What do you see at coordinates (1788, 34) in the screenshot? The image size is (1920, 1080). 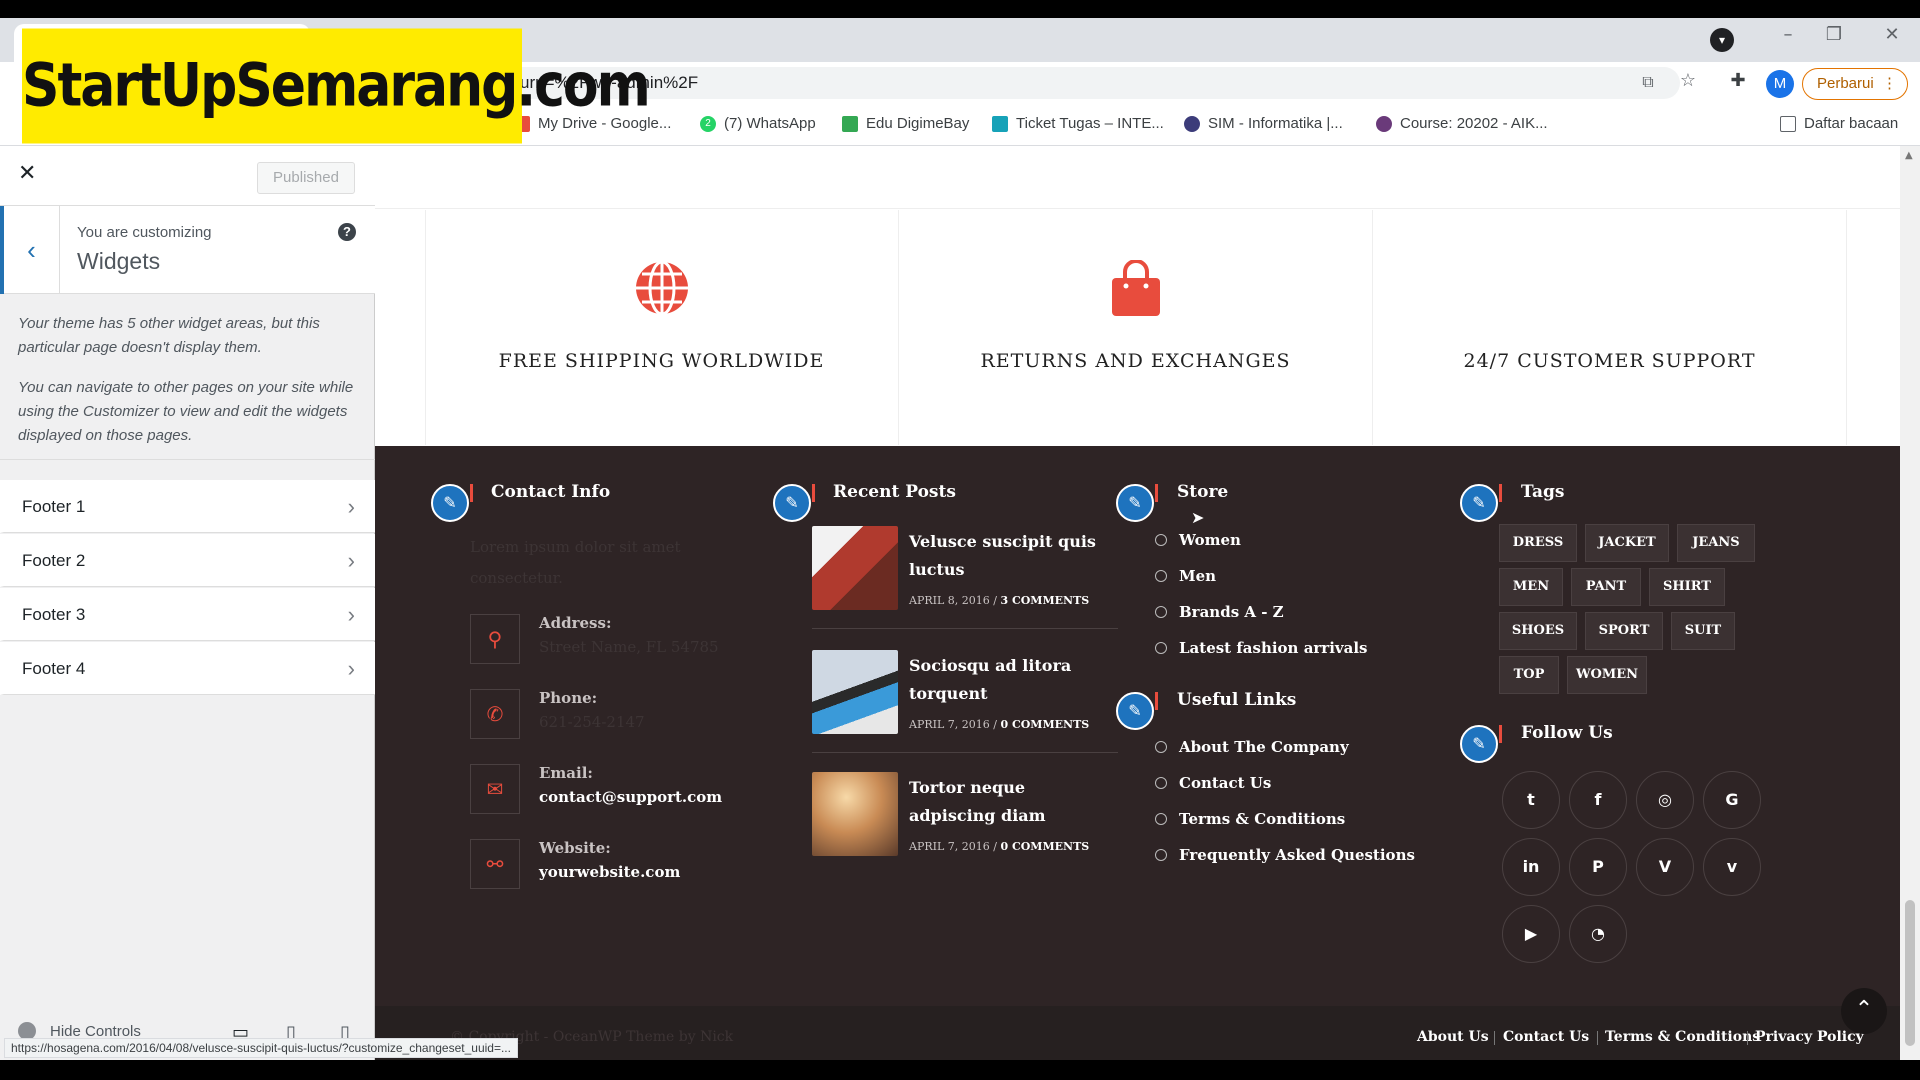 I see `minimize-icon: –` at bounding box center [1788, 34].